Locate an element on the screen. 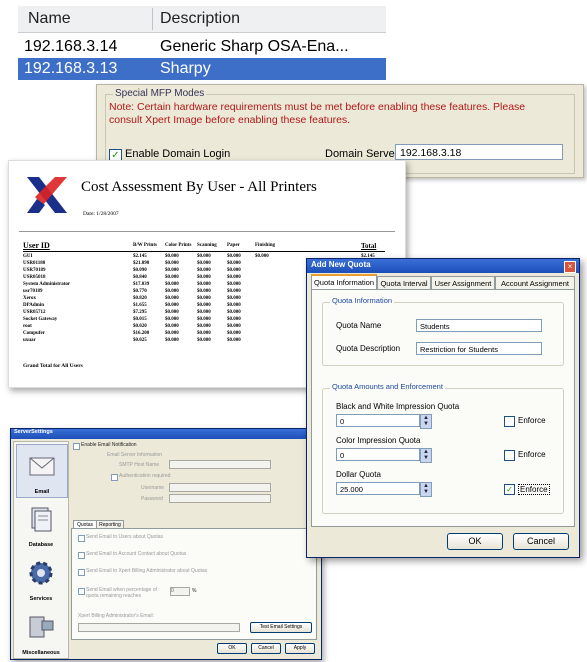  server-info-legend: Email Server Information is located at coordinates (135, 455).